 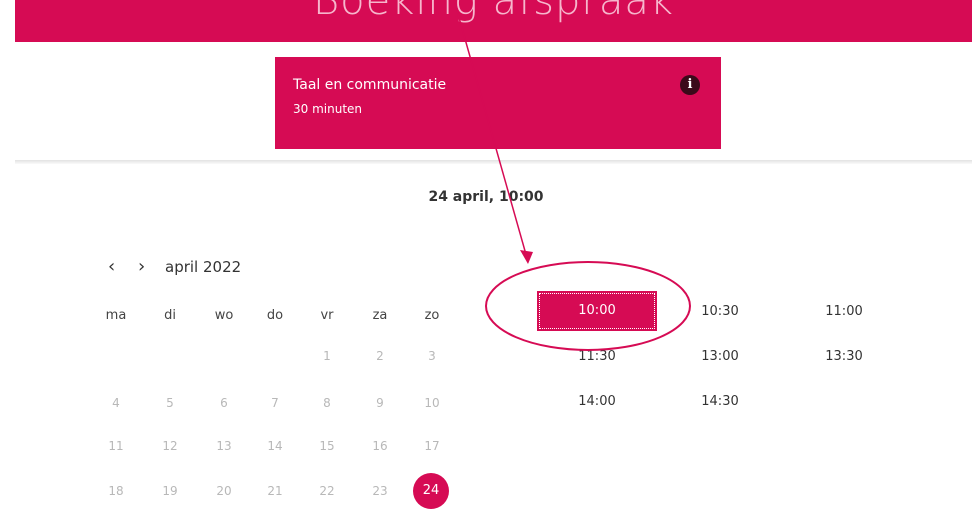 I want to click on calendar-day: 15, so click(x=327, y=446).